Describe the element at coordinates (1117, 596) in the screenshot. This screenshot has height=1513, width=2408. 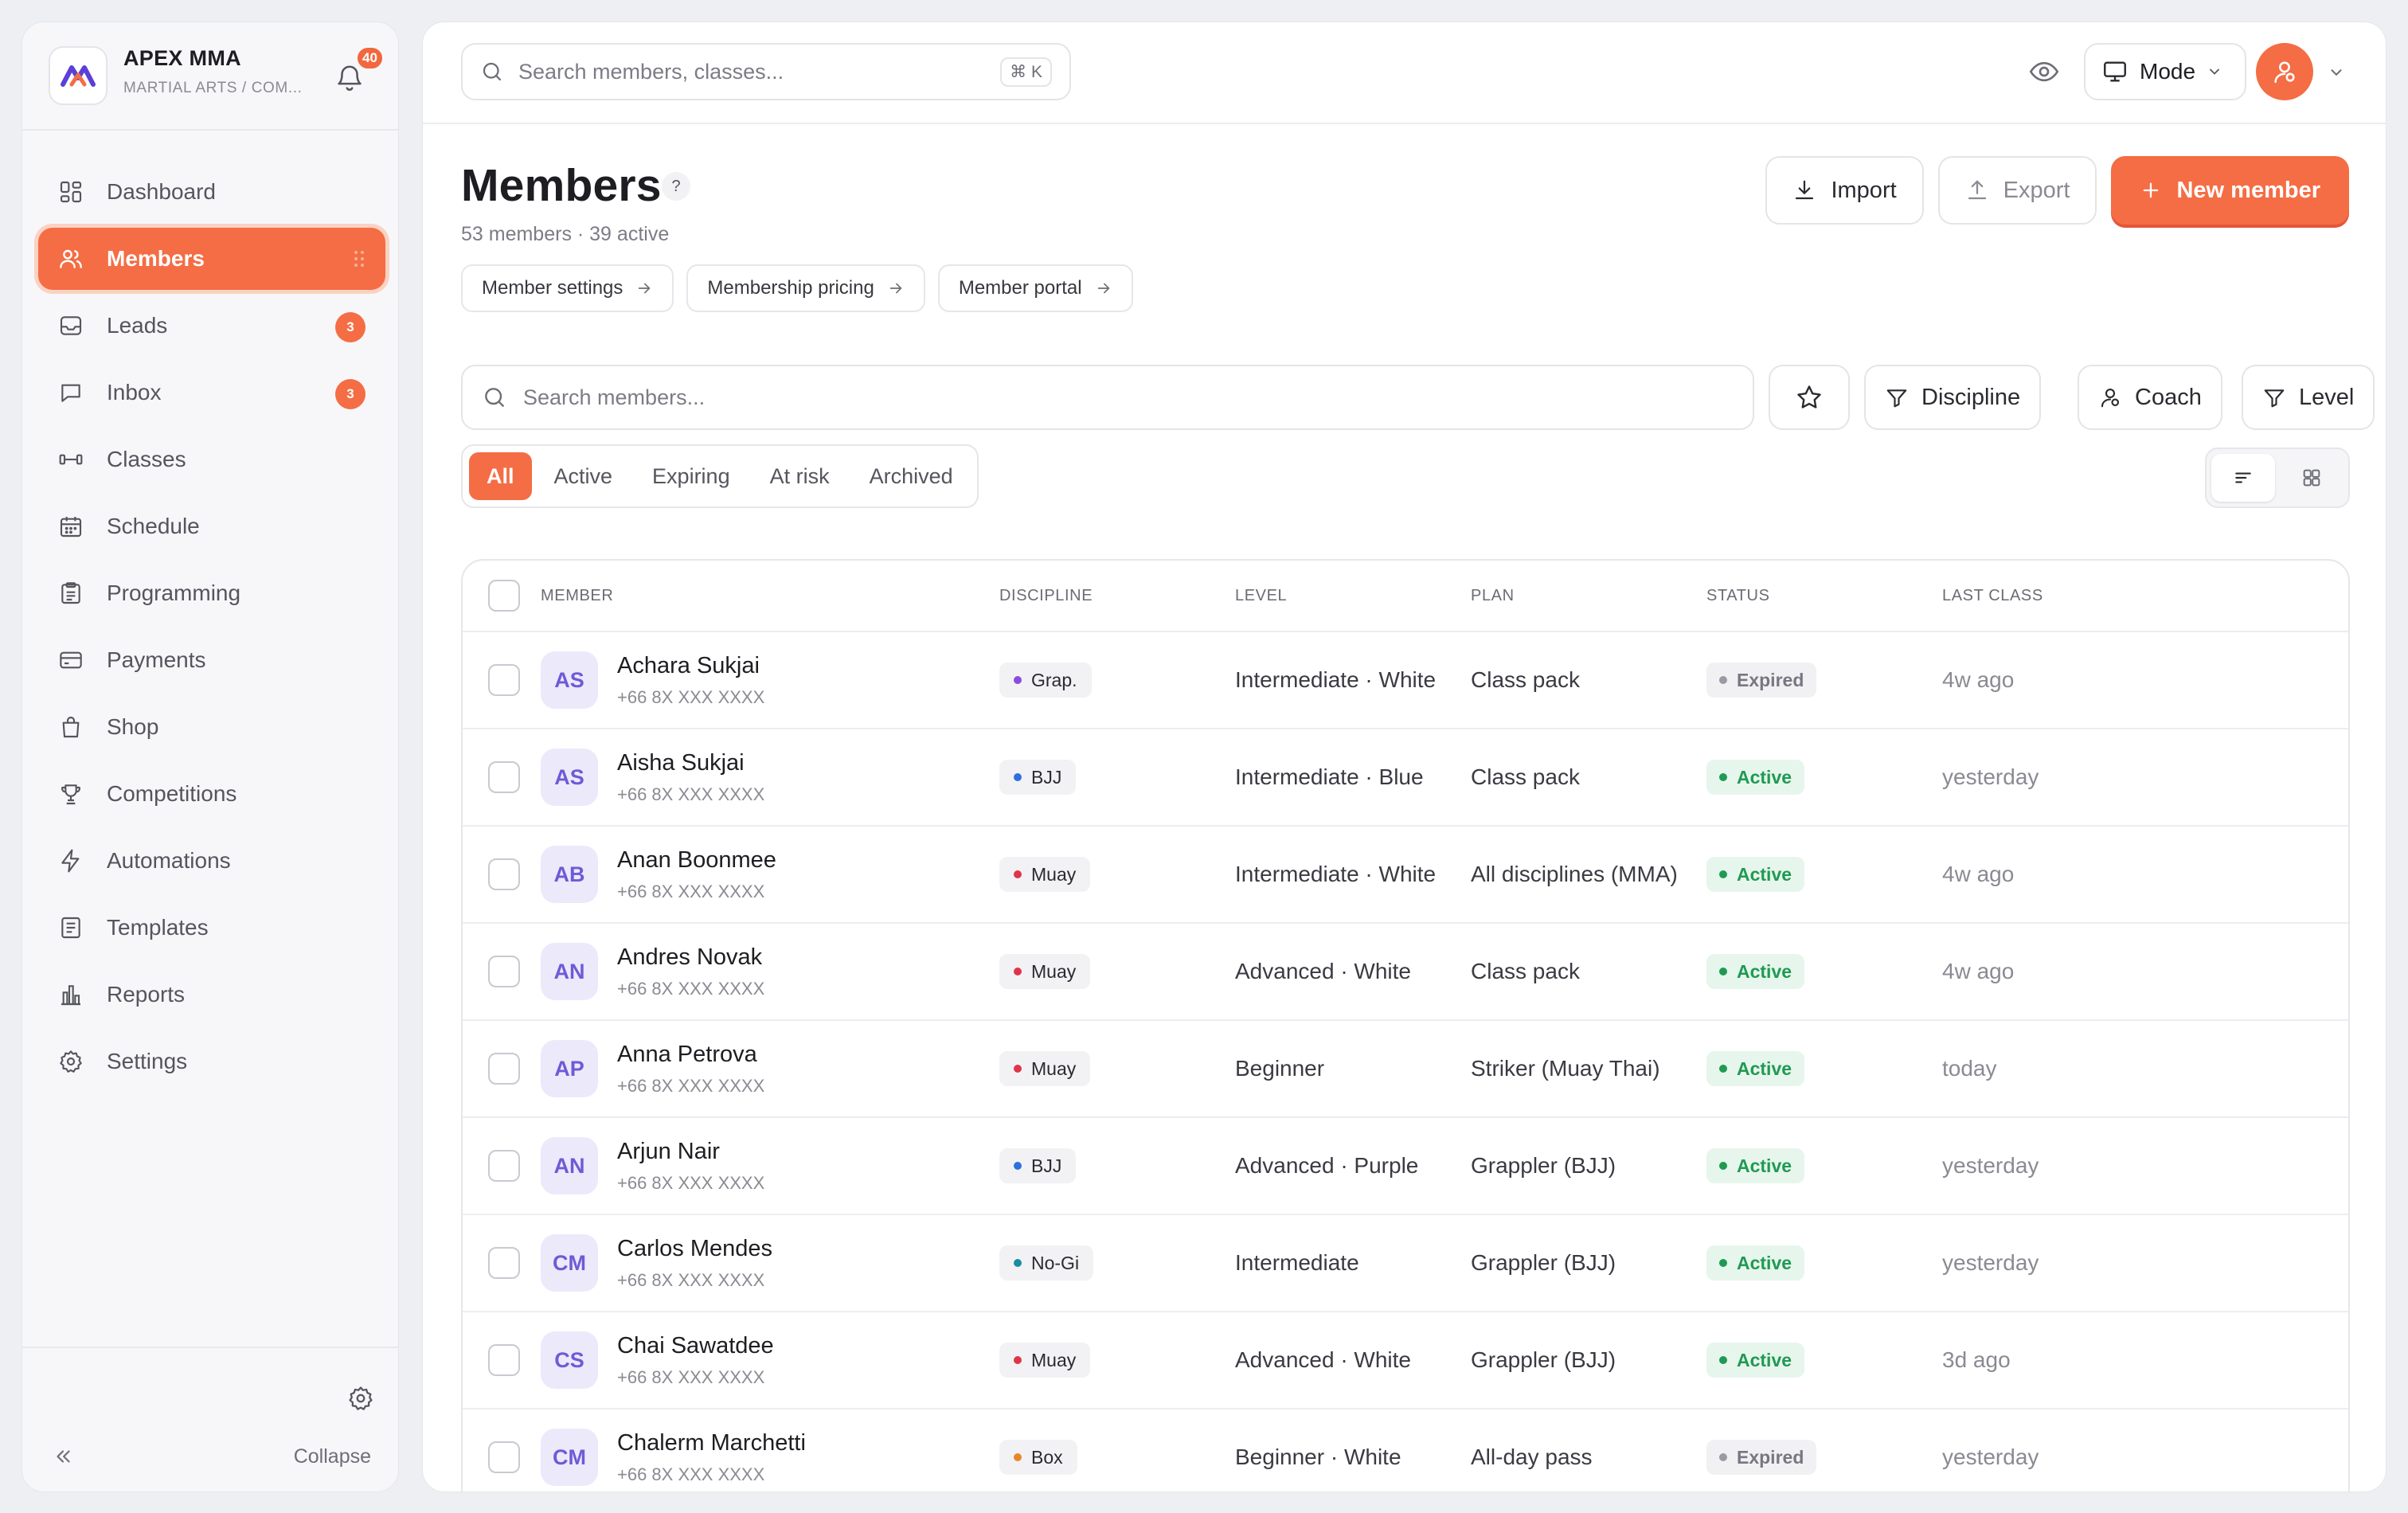
I see `column-header-discipline: DISCIPLINE` at that location.